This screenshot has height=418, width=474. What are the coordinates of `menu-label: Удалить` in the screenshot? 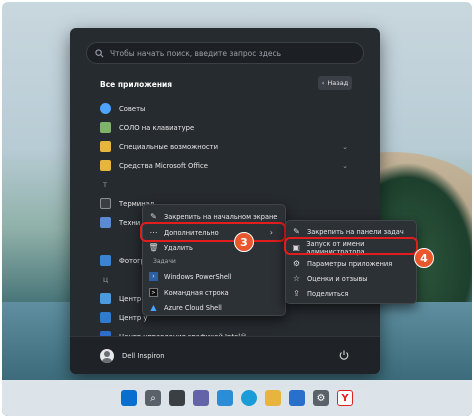 It's located at (178, 247).